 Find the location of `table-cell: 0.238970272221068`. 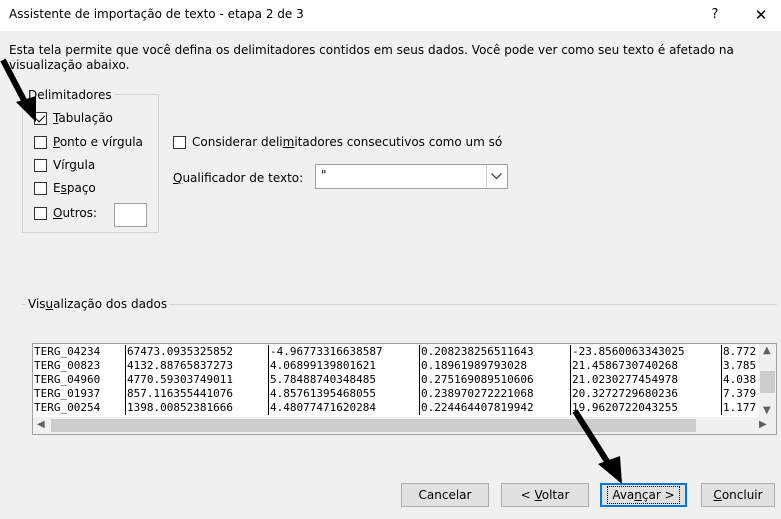

table-cell: 0.238970272221068 is located at coordinates (495, 394).